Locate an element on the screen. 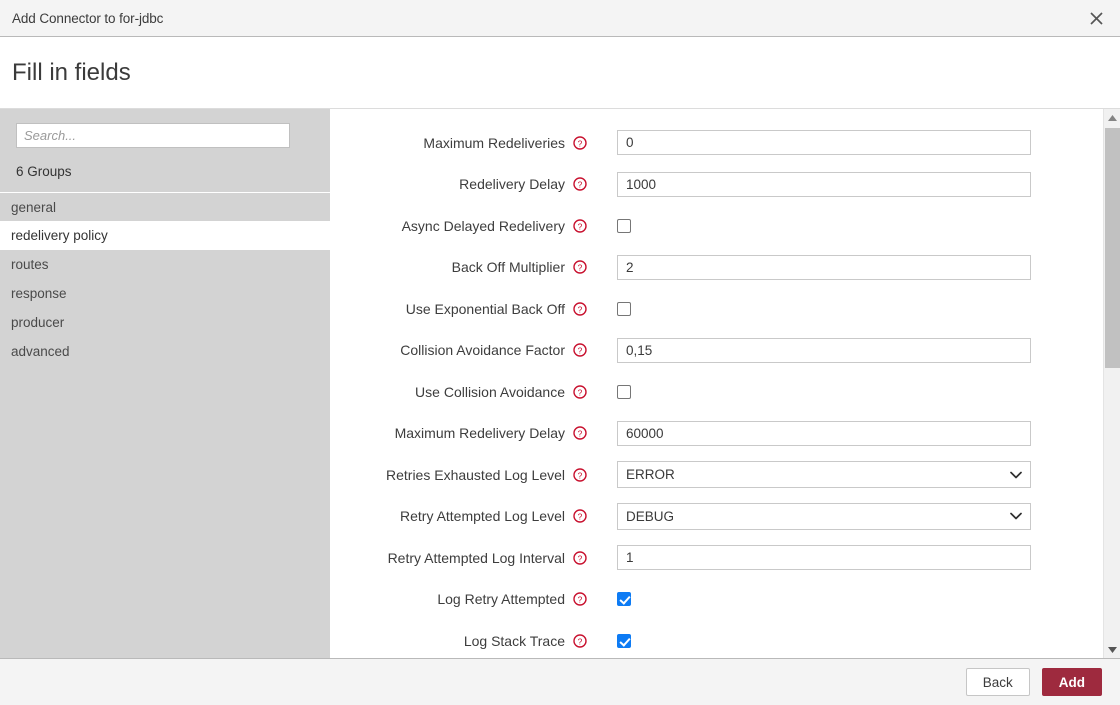  form-row: Maximum Redeliveries? is located at coordinates (725, 143).